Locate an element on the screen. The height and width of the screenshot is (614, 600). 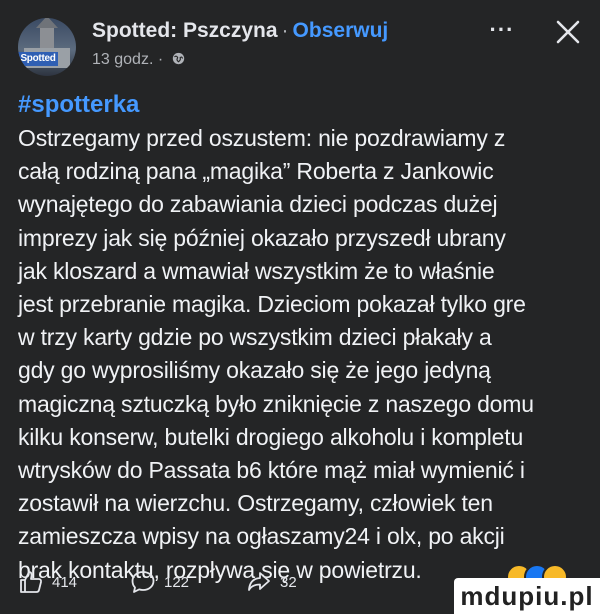
watermark-logo: mdupiu.pl is located at coordinates (527, 596).